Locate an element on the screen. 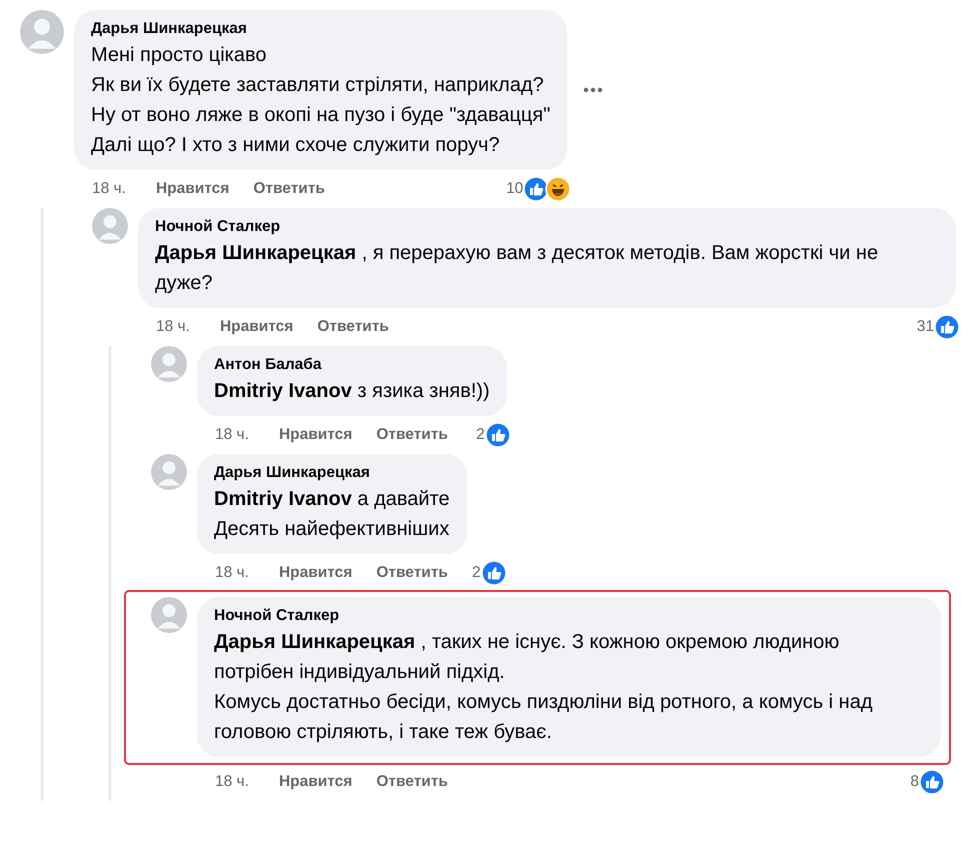  author-name: Антон Балаба is located at coordinates (352, 365).